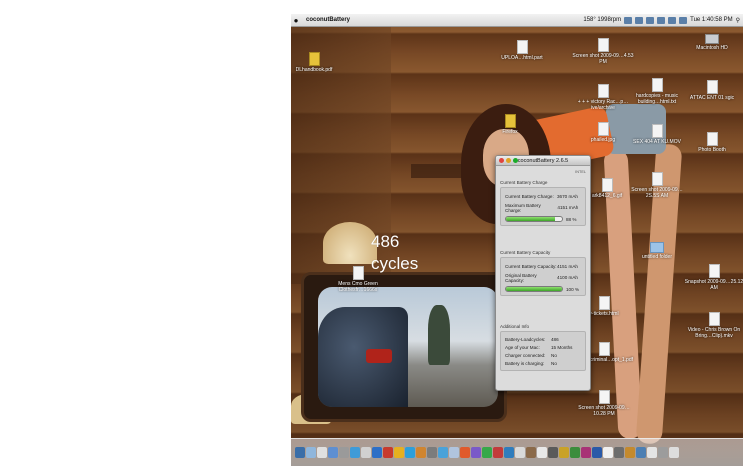 The image size is (751, 469). Describe the element at coordinates (602, 20) in the screenshot. I see `fan-temp-status: 158° 1998rpm` at that location.